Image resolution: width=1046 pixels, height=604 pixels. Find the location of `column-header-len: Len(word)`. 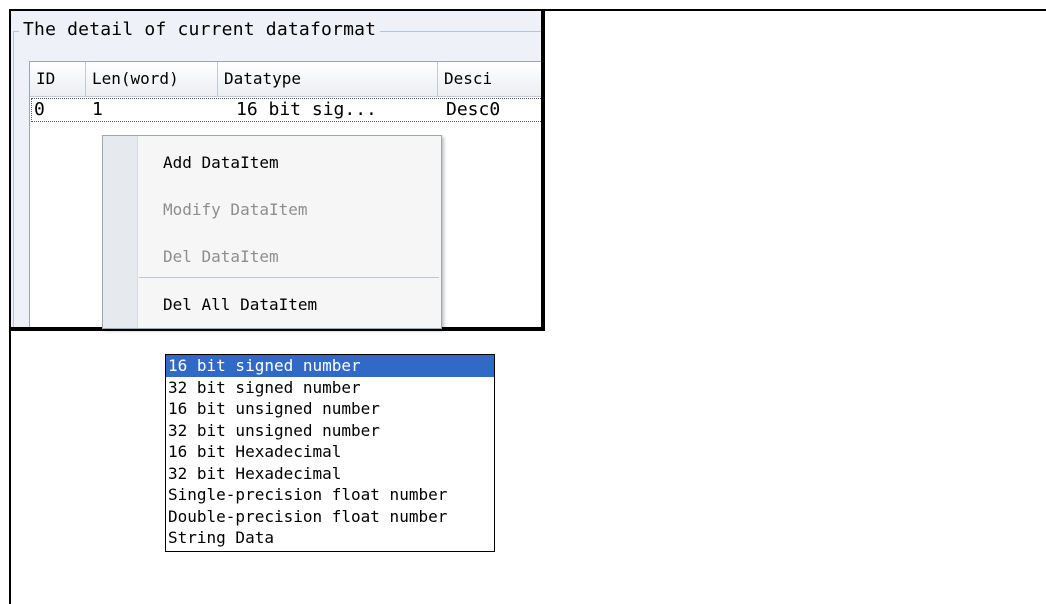

column-header-len: Len(word) is located at coordinates (152, 79).